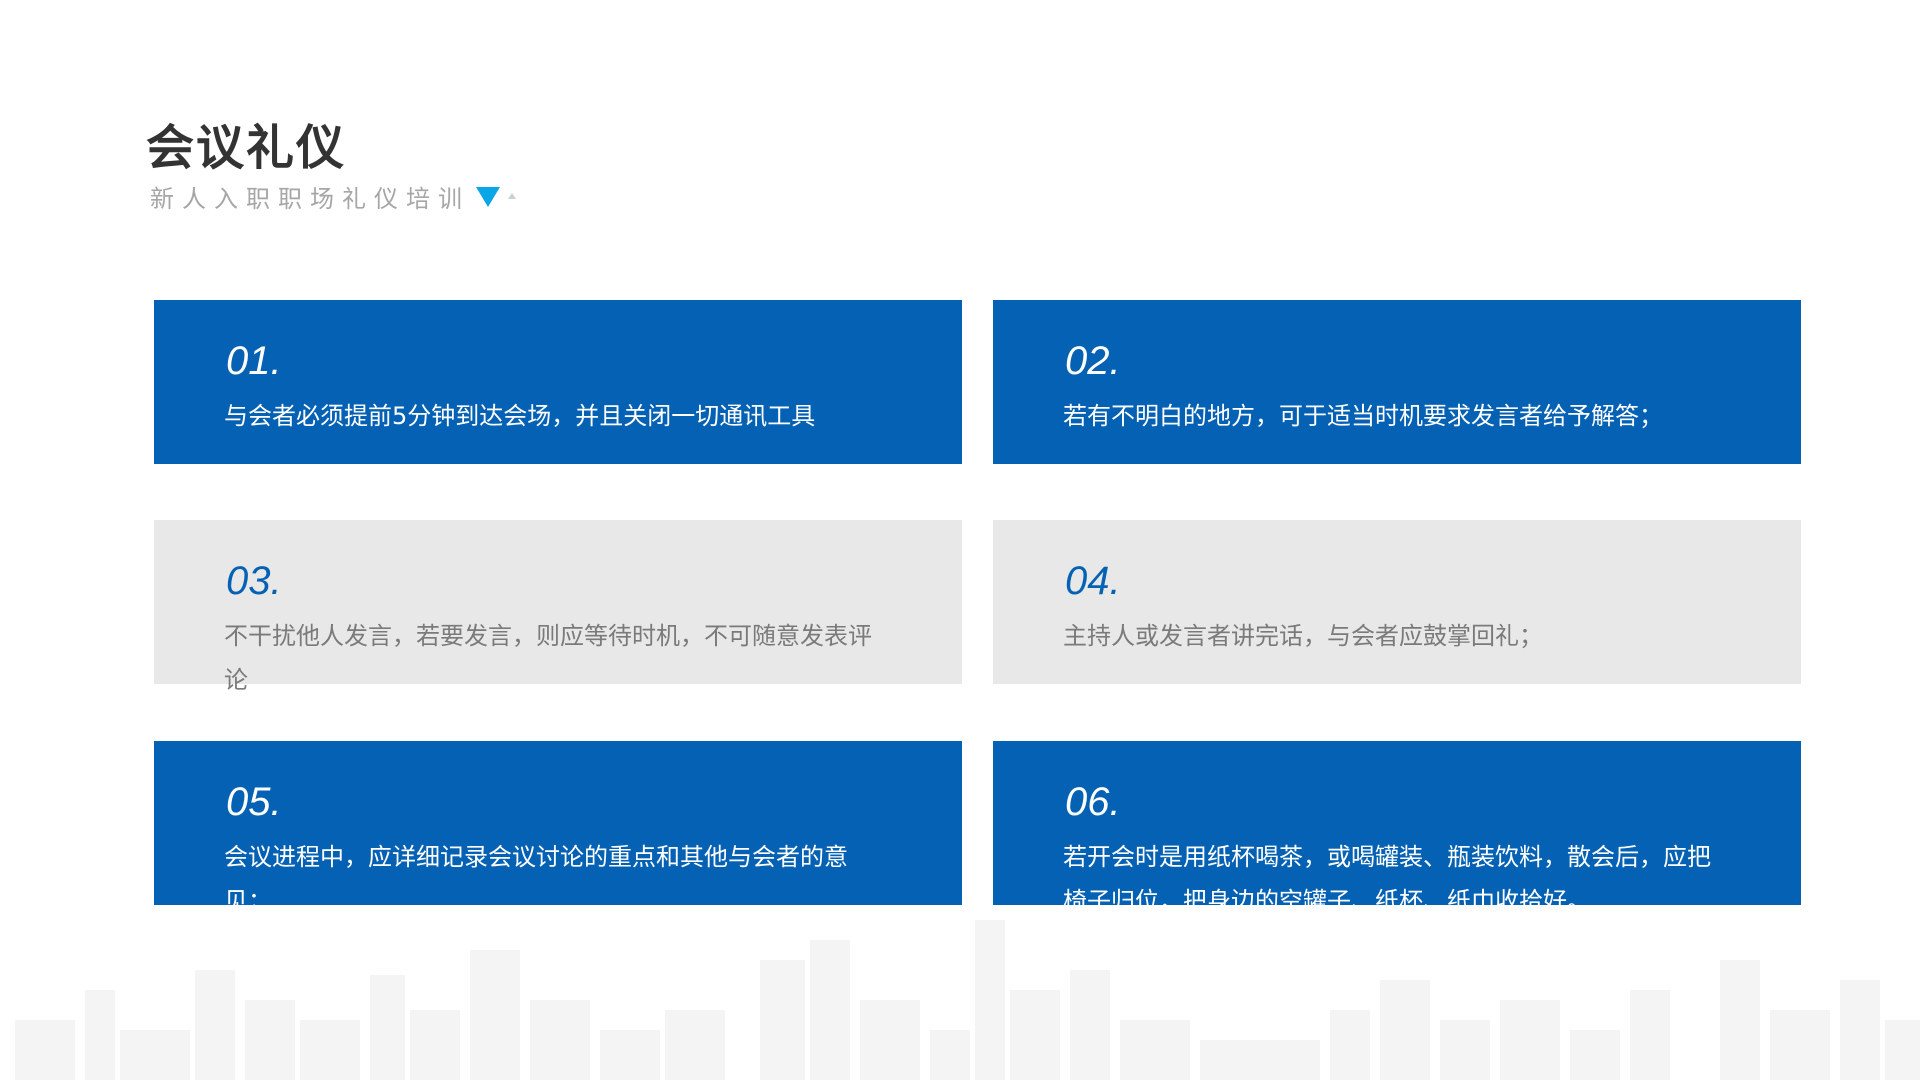 This screenshot has width=1920, height=1080. I want to click on card-04: 04. 主持人或发言者讲完话，与会者应鼓掌回礼；, so click(1397, 602).